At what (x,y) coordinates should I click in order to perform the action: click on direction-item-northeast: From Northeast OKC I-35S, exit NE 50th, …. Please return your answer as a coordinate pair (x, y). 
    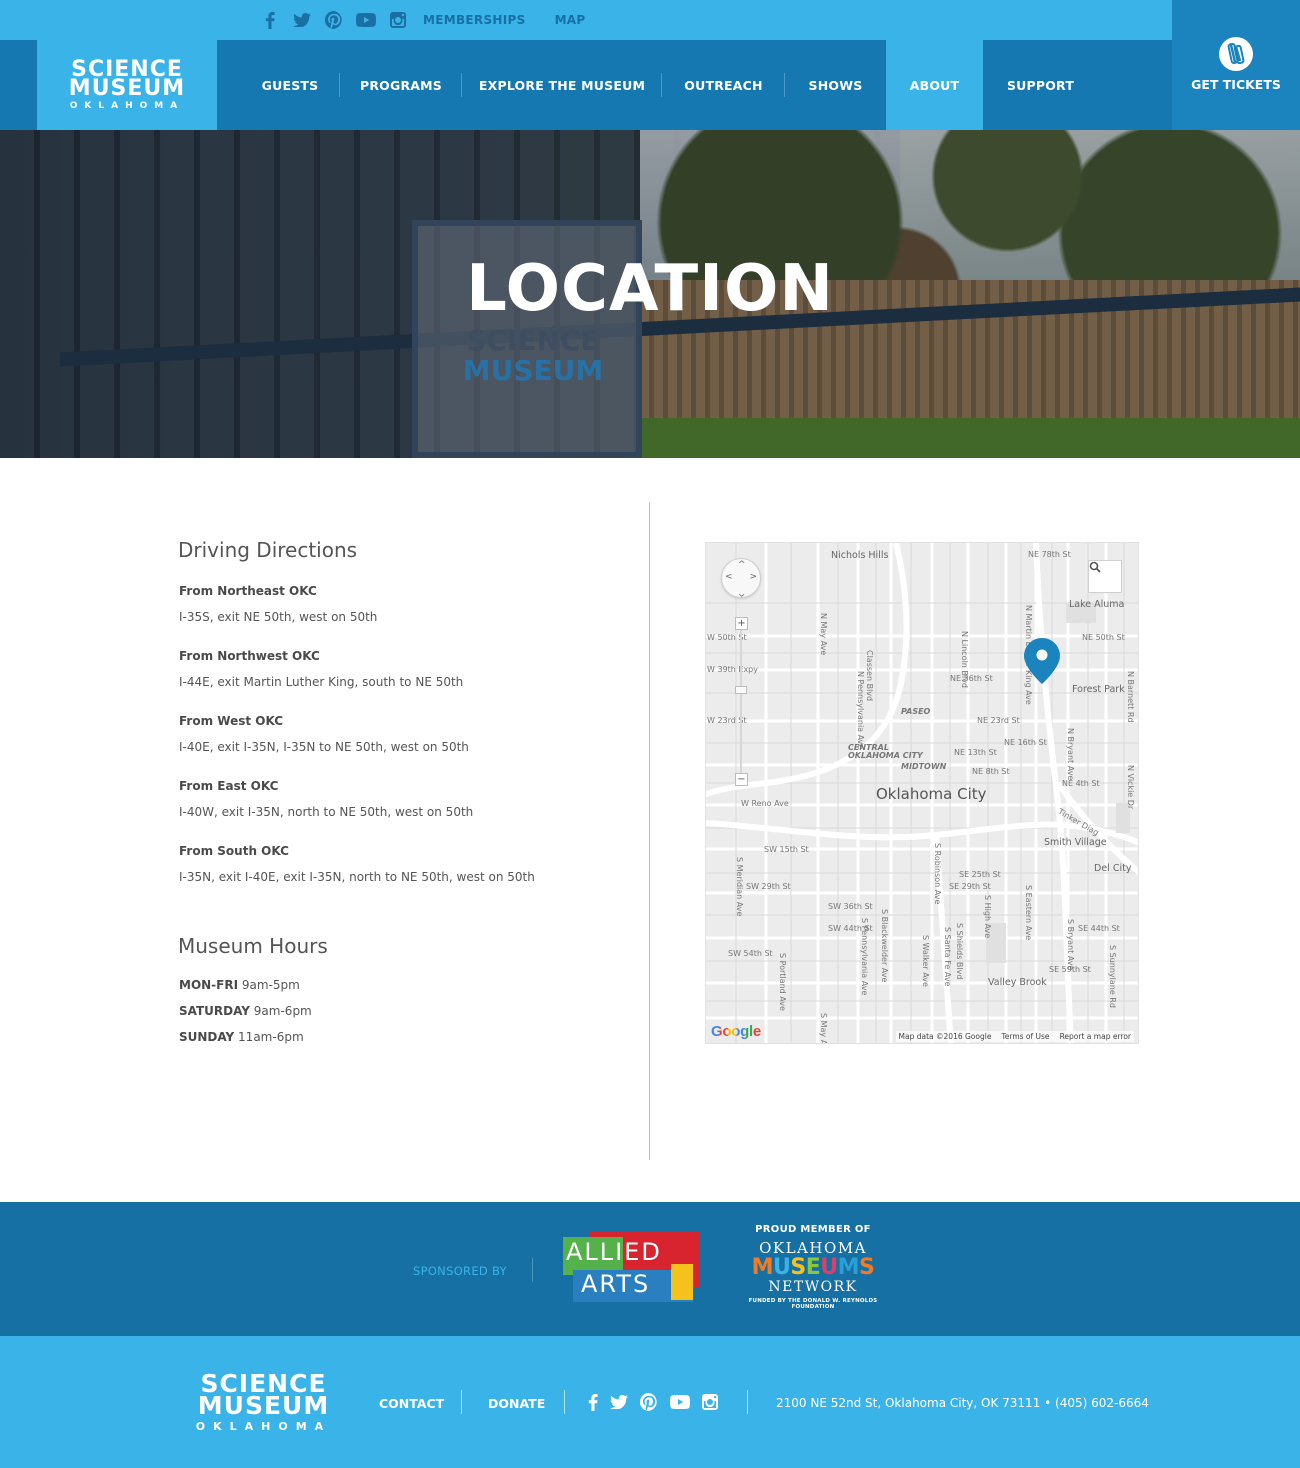
    Looking at the image, I should click on (399, 604).